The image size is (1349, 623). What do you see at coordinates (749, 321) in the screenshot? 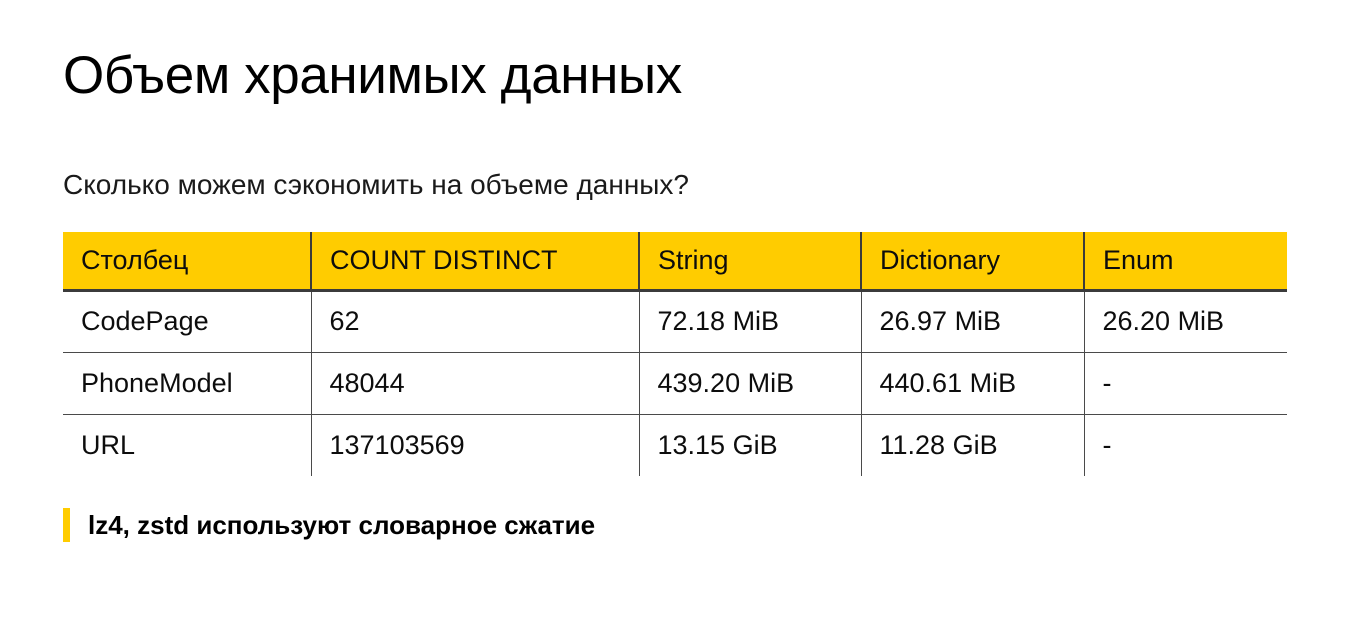
I see `cell-string: 72.18 MiB` at bounding box center [749, 321].